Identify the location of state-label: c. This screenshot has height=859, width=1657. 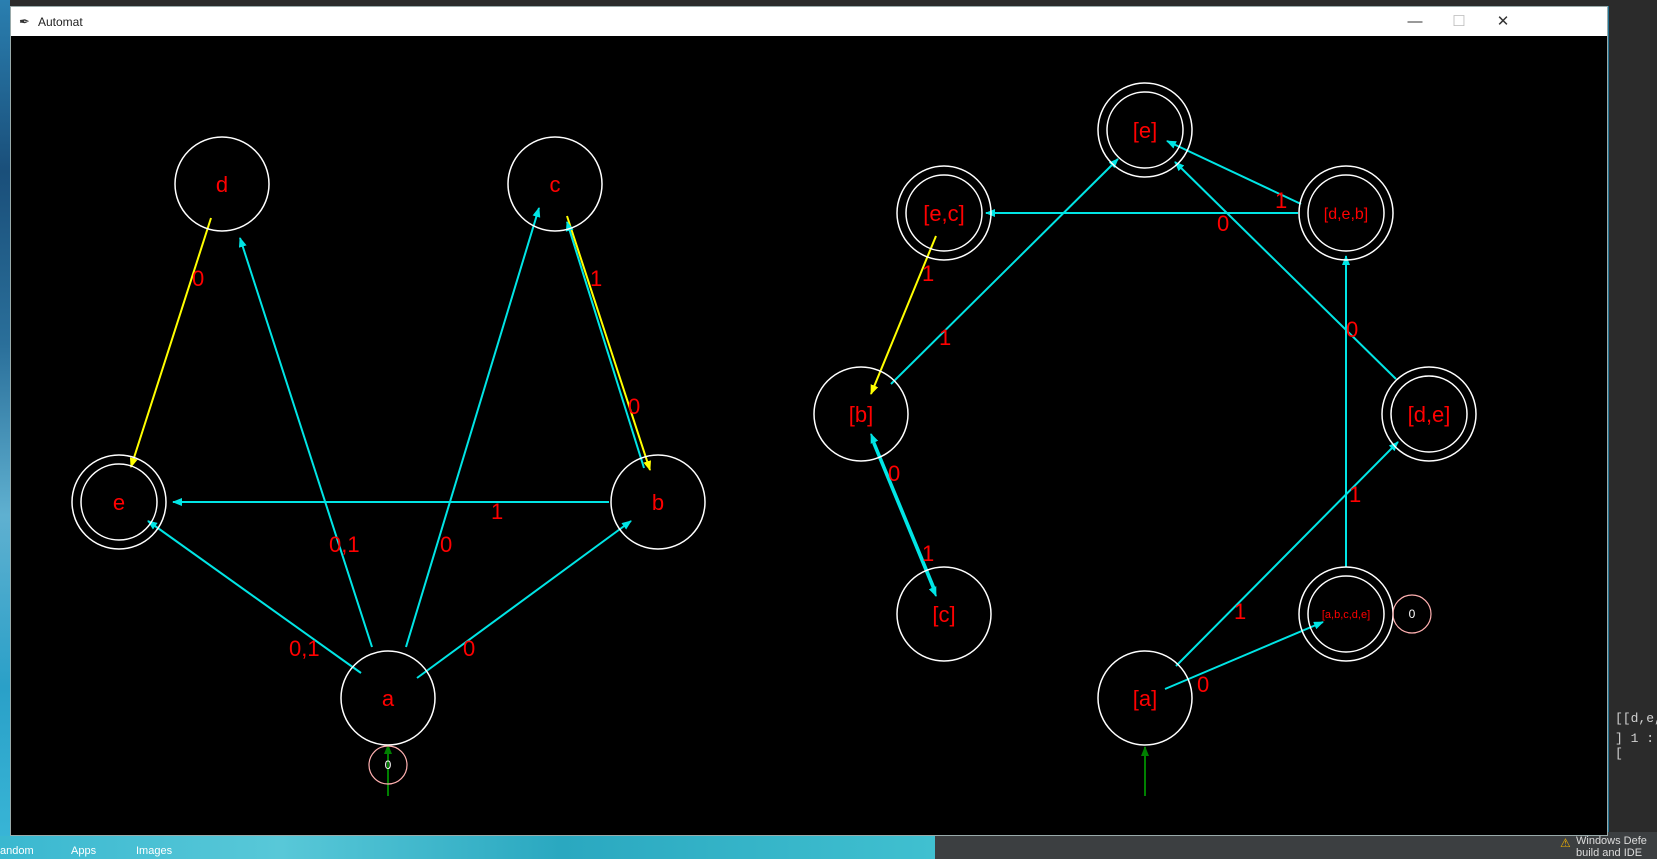
(555, 184).